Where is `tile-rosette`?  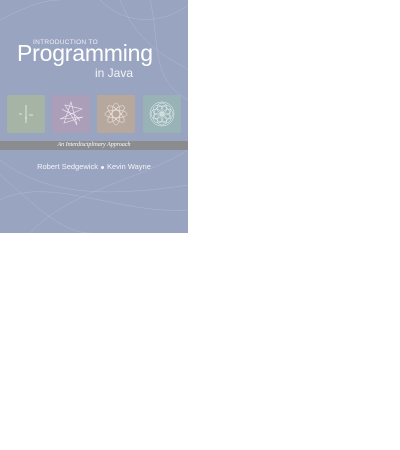
tile-rosette is located at coordinates (162, 114).